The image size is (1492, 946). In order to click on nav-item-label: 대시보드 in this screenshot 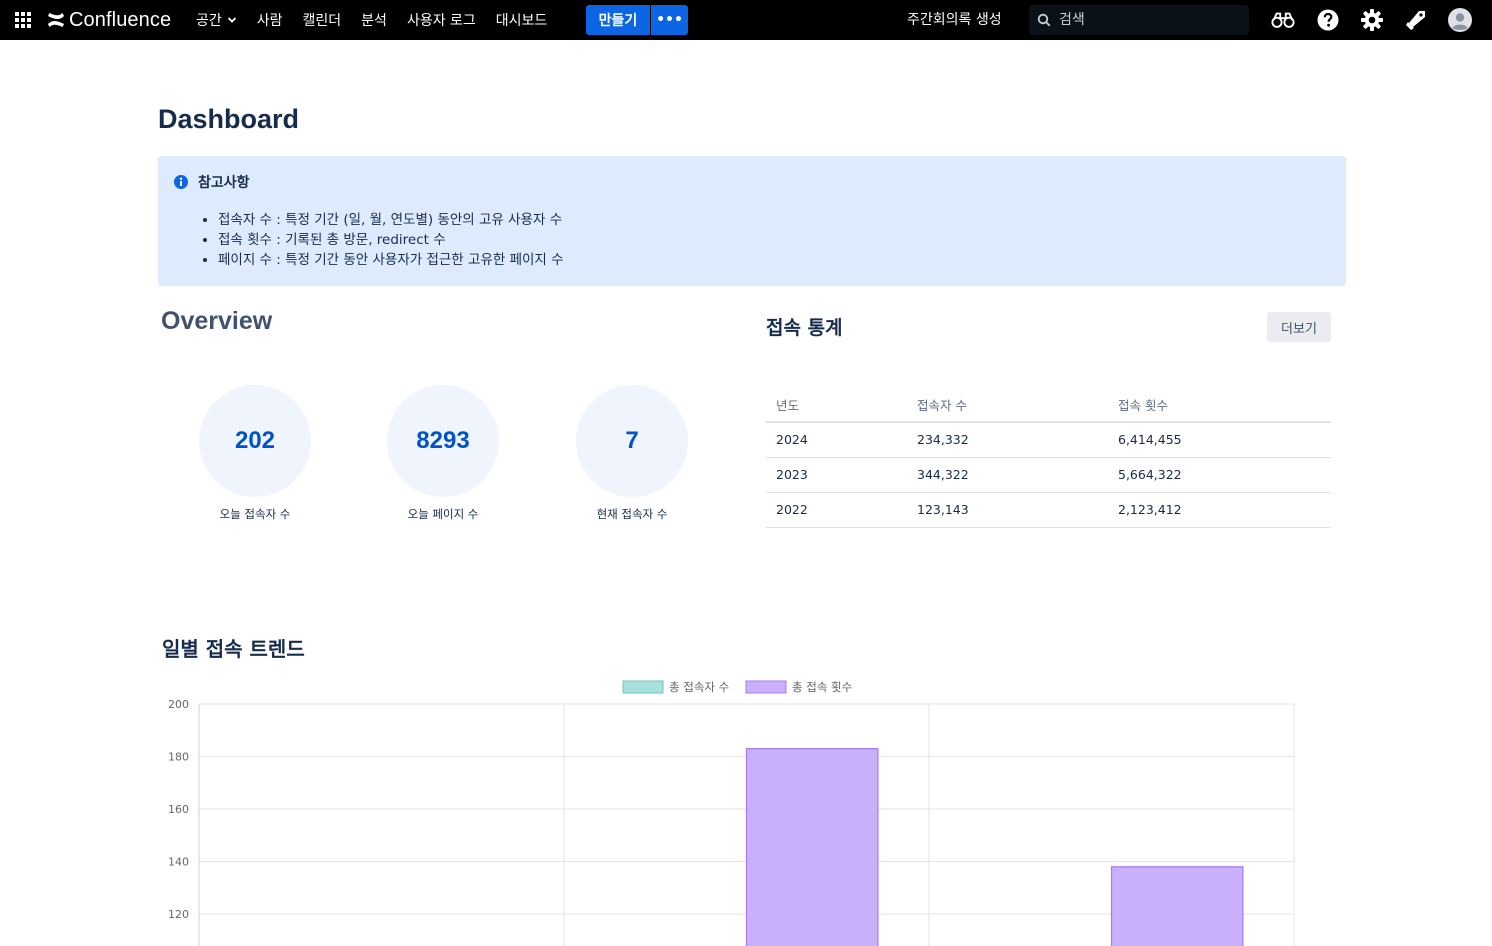, I will do `click(521, 21)`.